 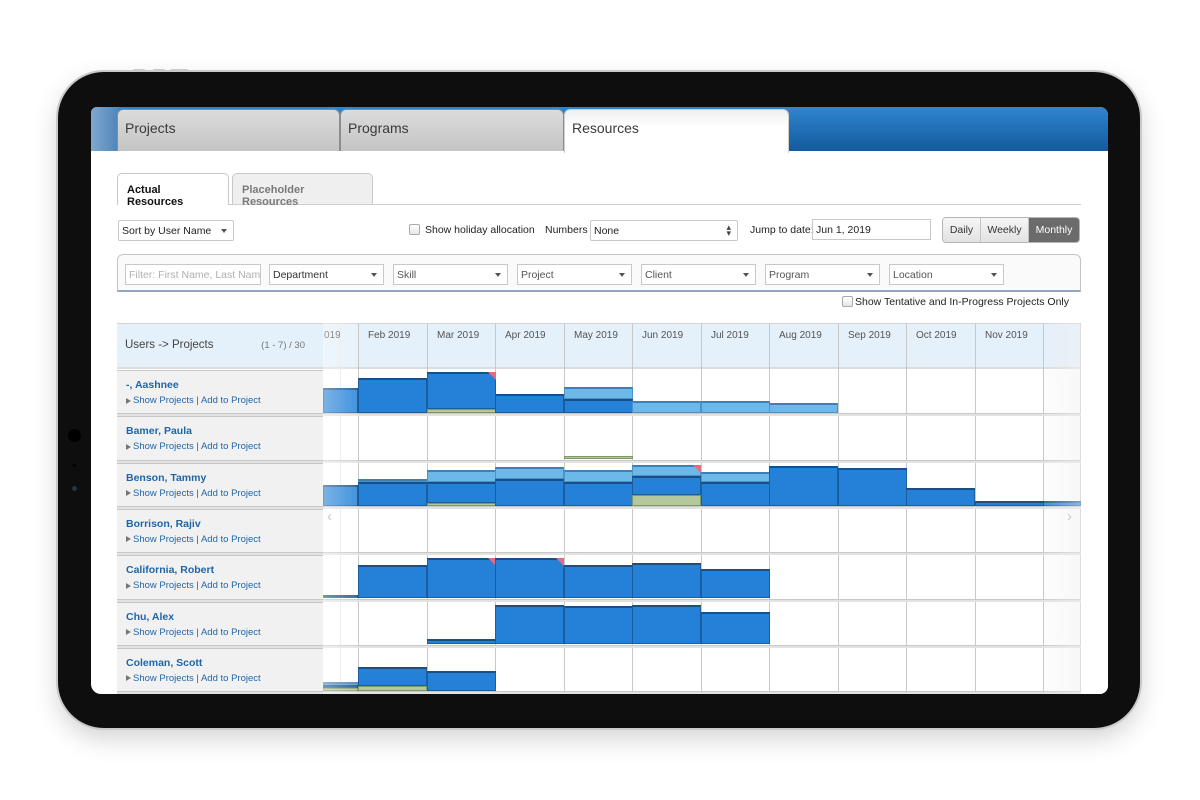 I want to click on month-label: Mar 2019, so click(x=458, y=335).